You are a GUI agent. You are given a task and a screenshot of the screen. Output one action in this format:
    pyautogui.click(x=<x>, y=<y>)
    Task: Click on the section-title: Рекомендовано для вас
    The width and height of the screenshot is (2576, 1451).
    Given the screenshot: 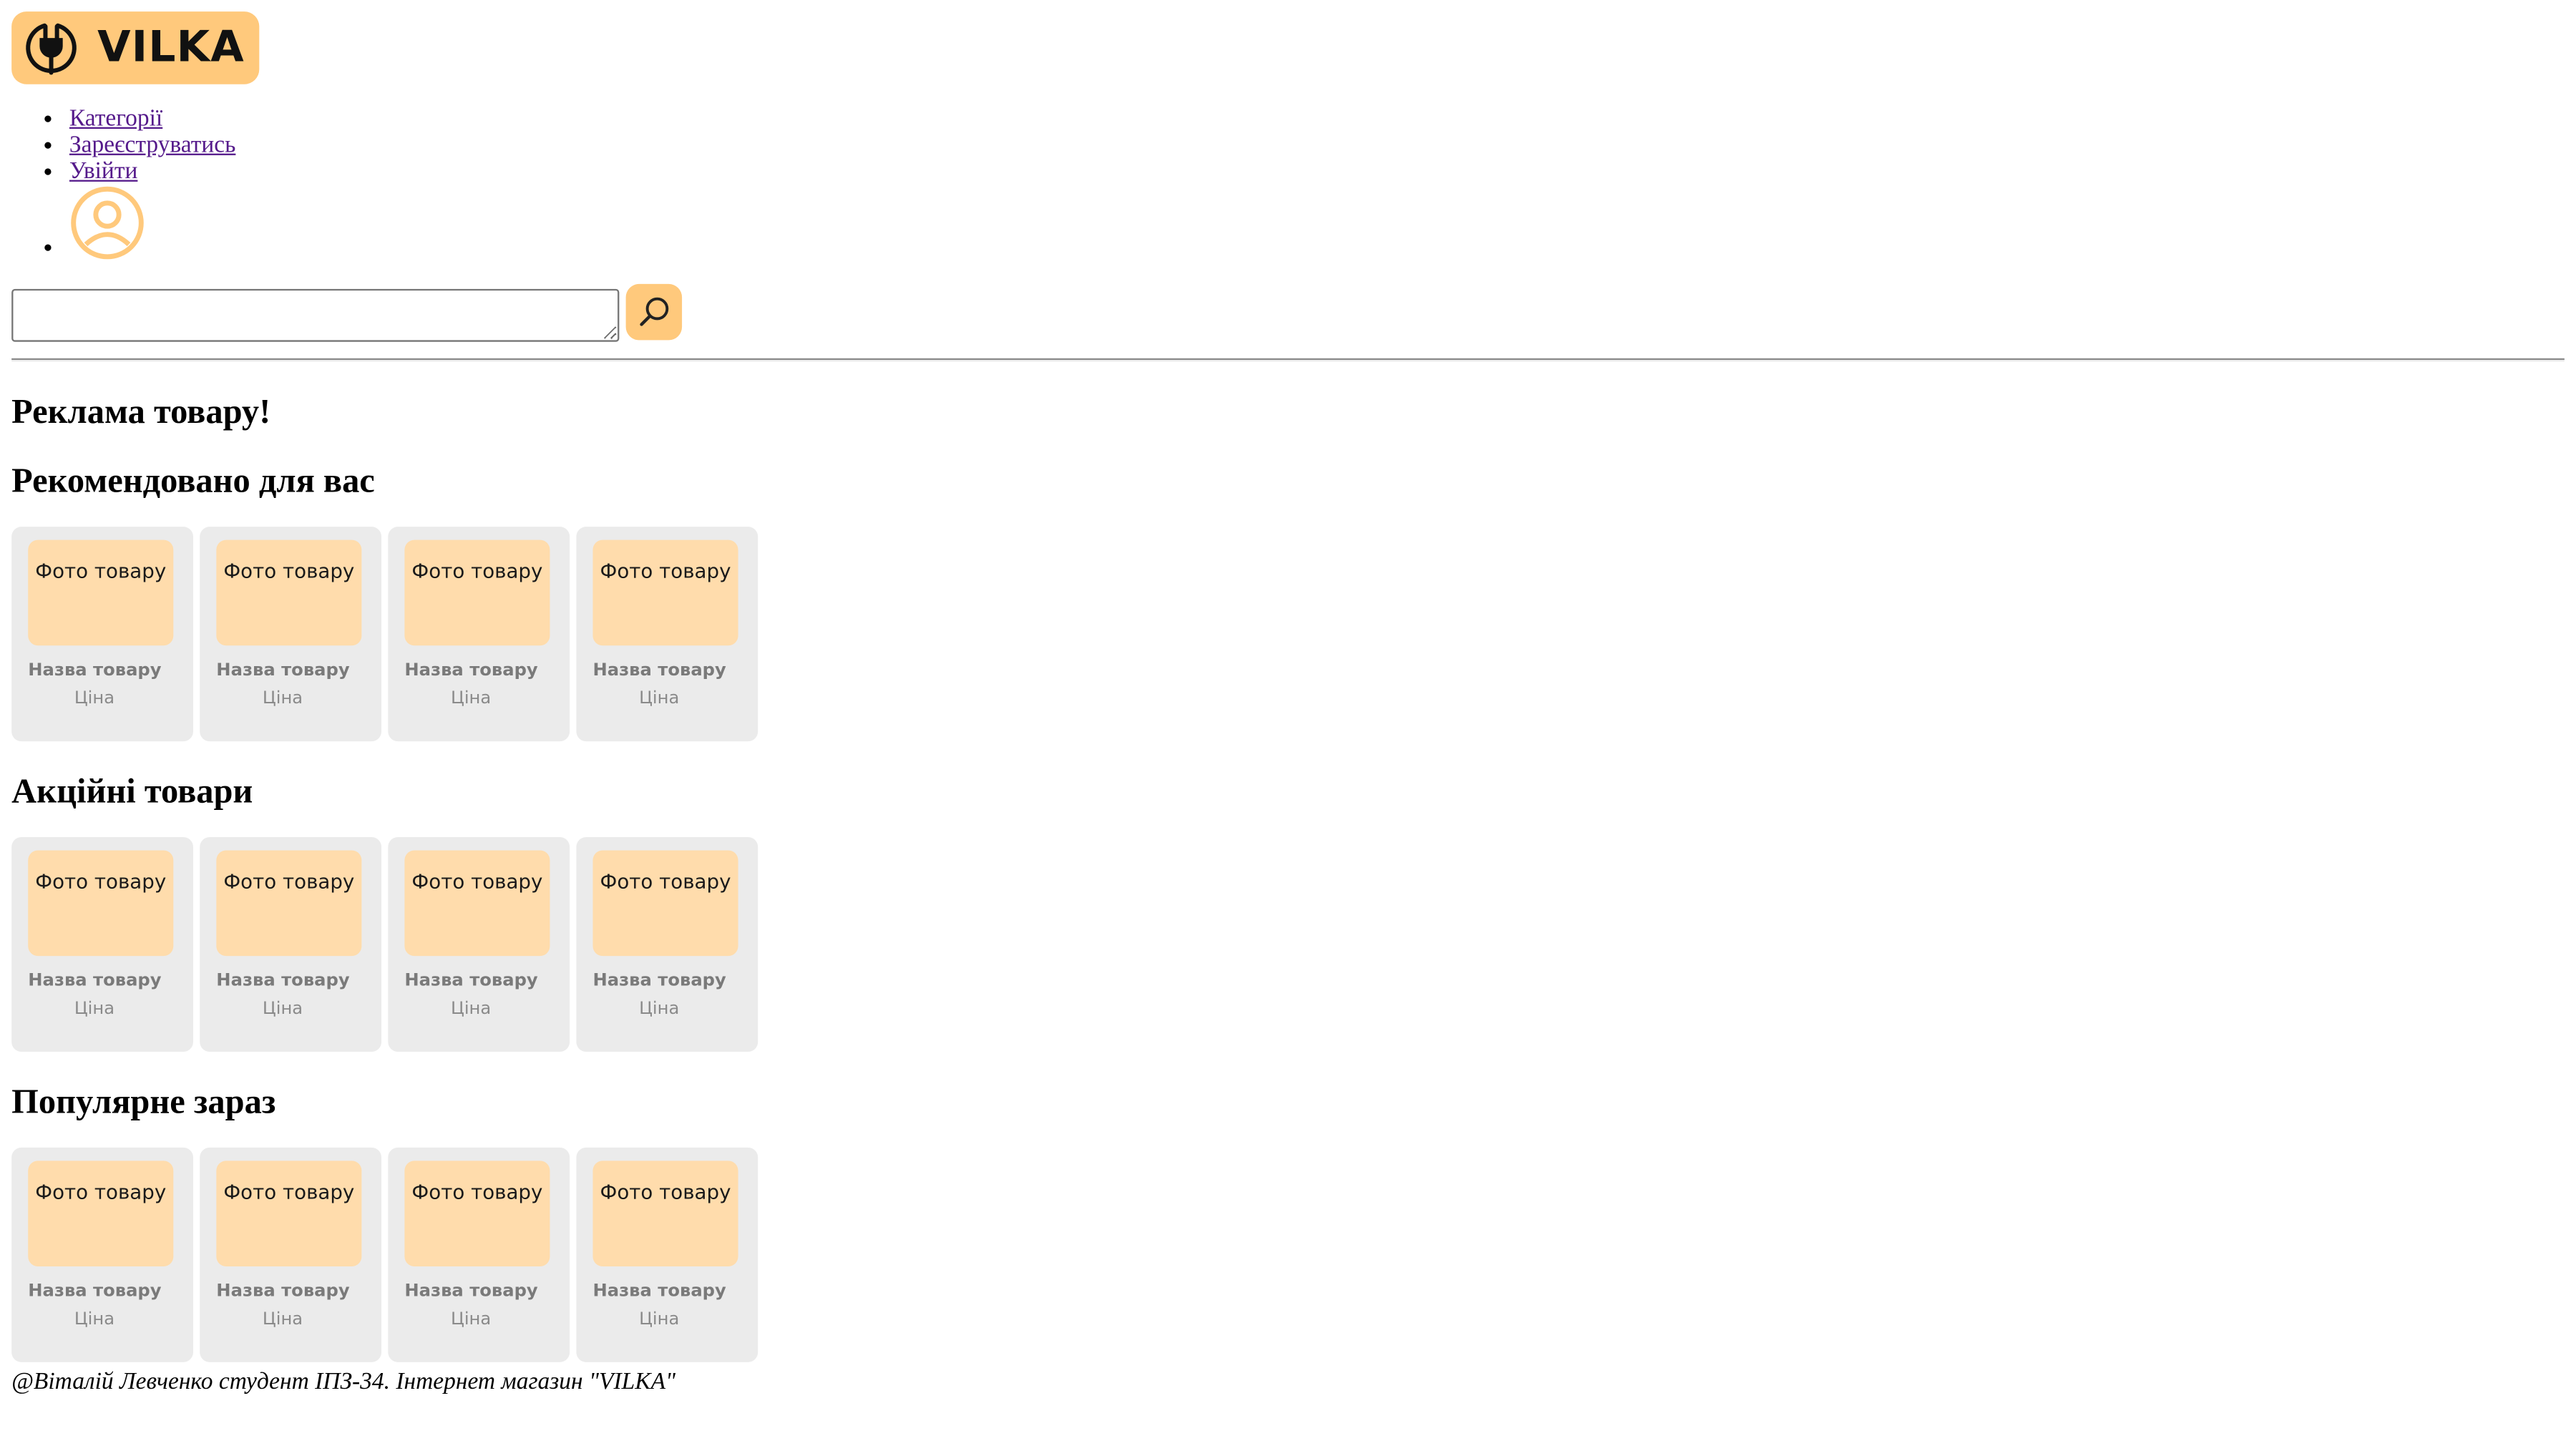 What is the action you would take?
    pyautogui.click(x=193, y=481)
    